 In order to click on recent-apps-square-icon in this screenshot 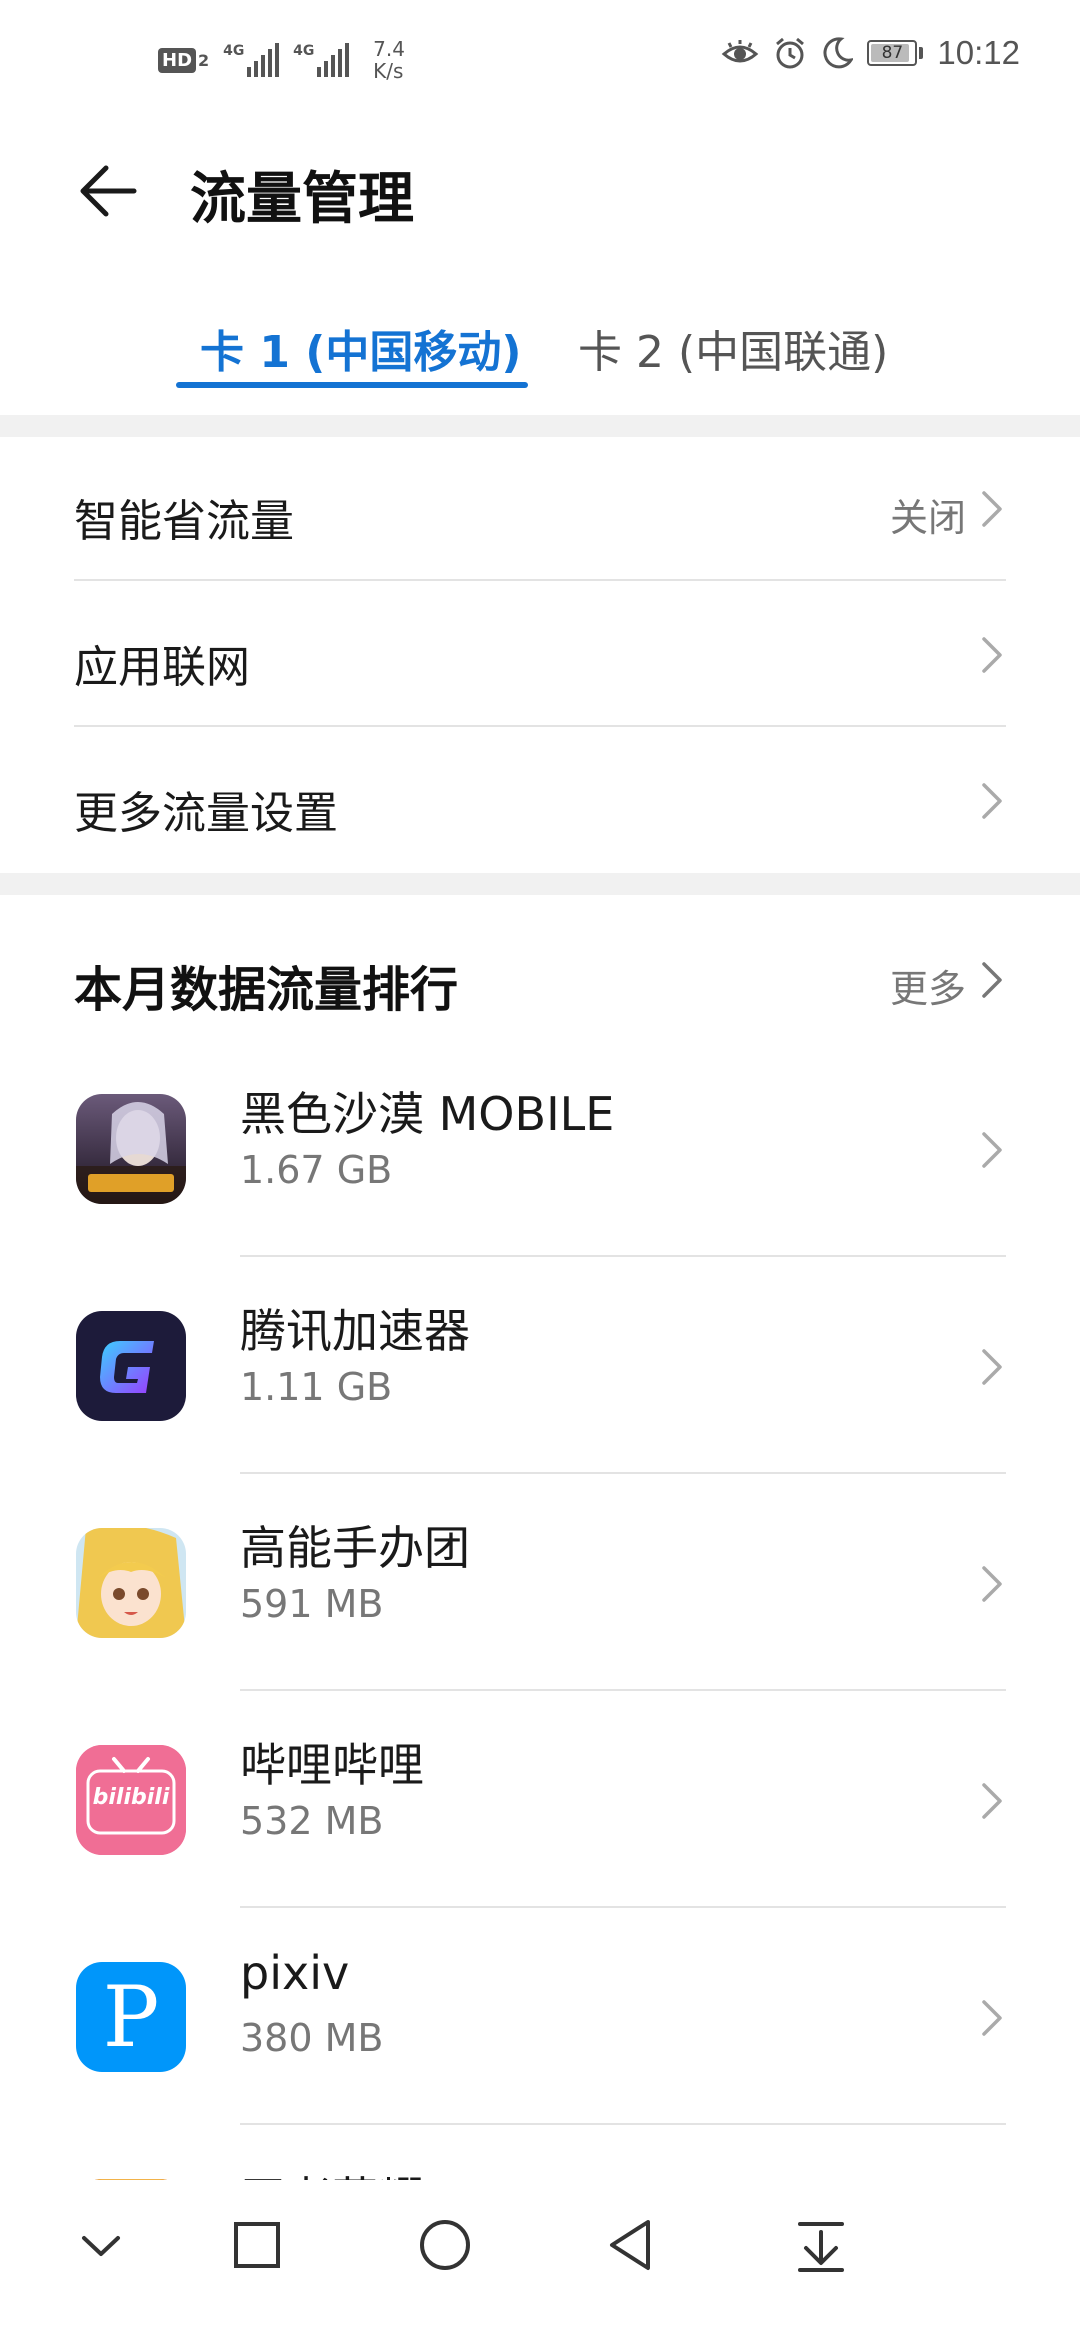, I will do `click(257, 2245)`.